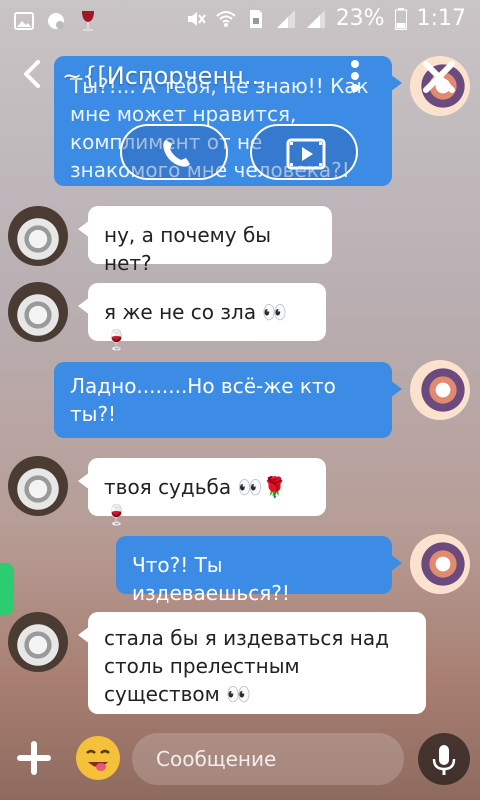  I want to click on chat-bubble-icon, so click(56, 21).